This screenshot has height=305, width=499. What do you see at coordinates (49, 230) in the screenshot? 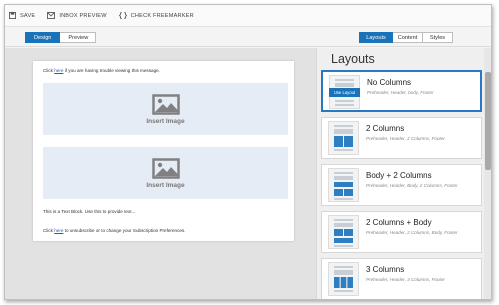
I see `unsubscribe-prefix: Click` at bounding box center [49, 230].